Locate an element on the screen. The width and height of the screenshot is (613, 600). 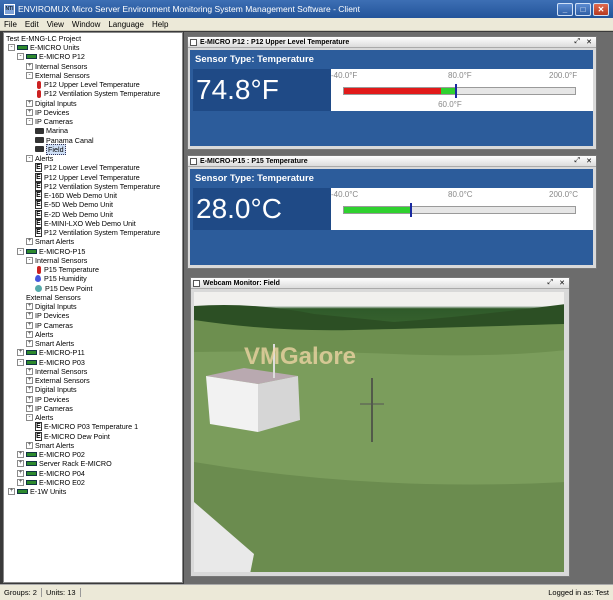
tree-item: Field is located at coordinates (50, 149).